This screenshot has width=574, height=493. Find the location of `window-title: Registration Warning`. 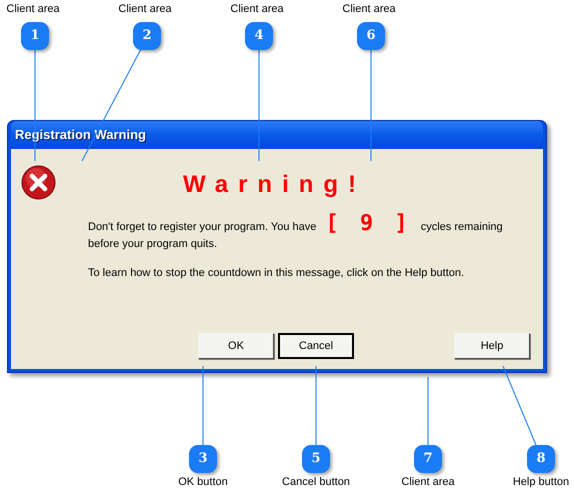

window-title: Registration Warning is located at coordinates (80, 135).